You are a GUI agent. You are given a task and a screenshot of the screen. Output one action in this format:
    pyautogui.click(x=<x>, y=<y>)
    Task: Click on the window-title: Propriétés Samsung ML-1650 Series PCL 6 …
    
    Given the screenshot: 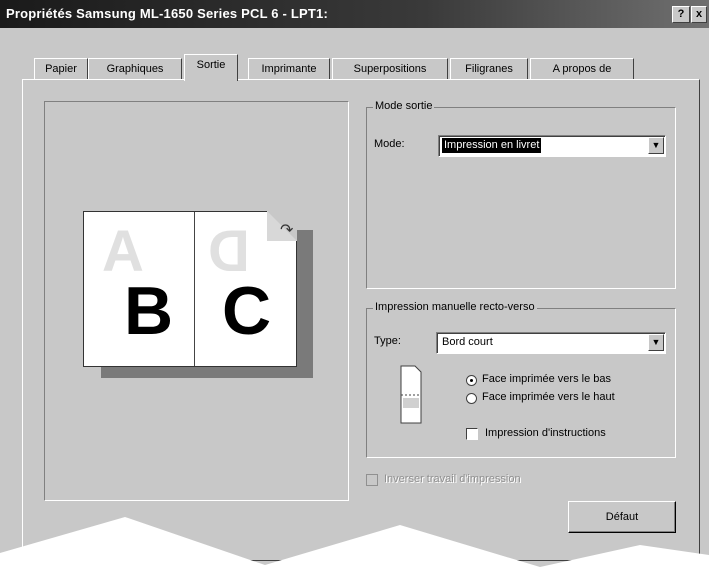 What is the action you would take?
    pyautogui.click(x=167, y=13)
    